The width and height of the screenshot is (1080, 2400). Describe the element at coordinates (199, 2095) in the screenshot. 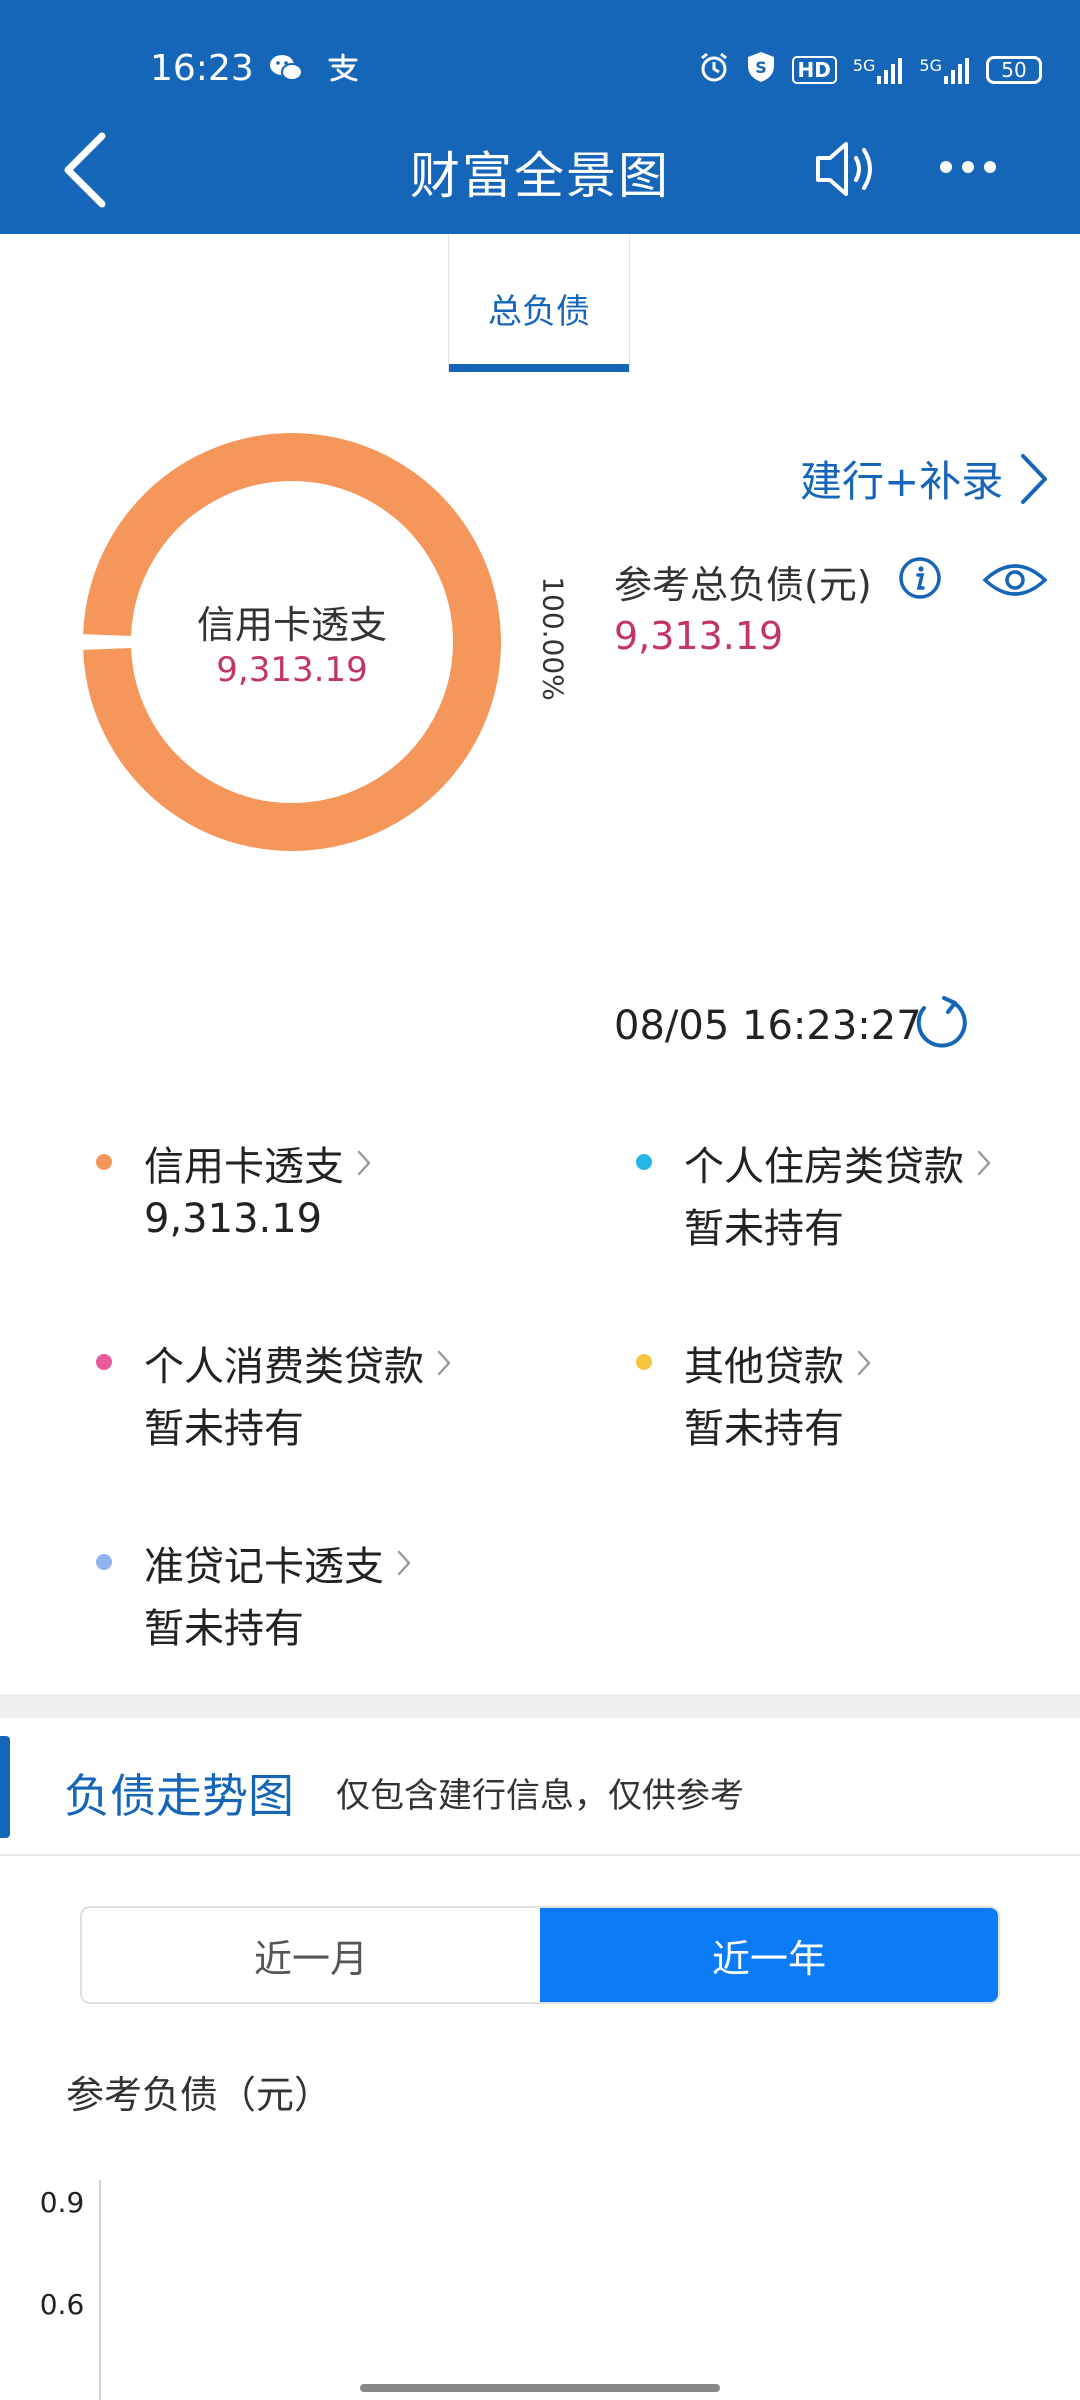

I see `chart-y-title: 参考负债（元）` at that location.